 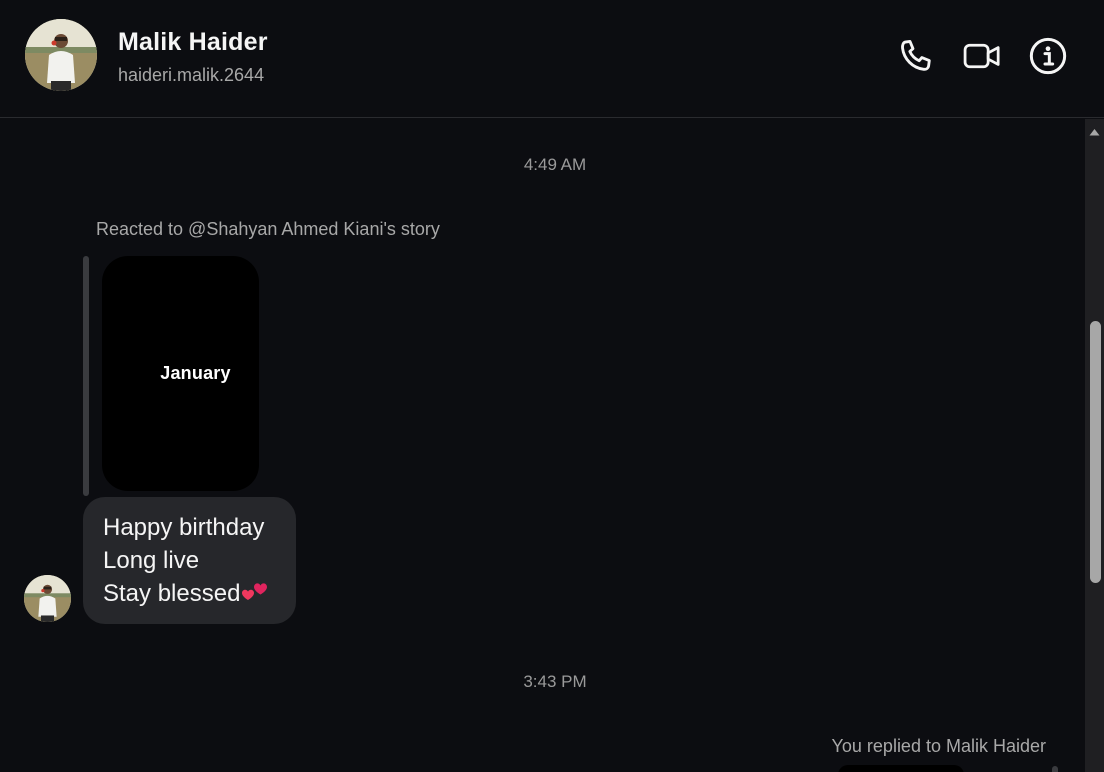 I want to click on video-camera-icon, so click(x=981, y=56).